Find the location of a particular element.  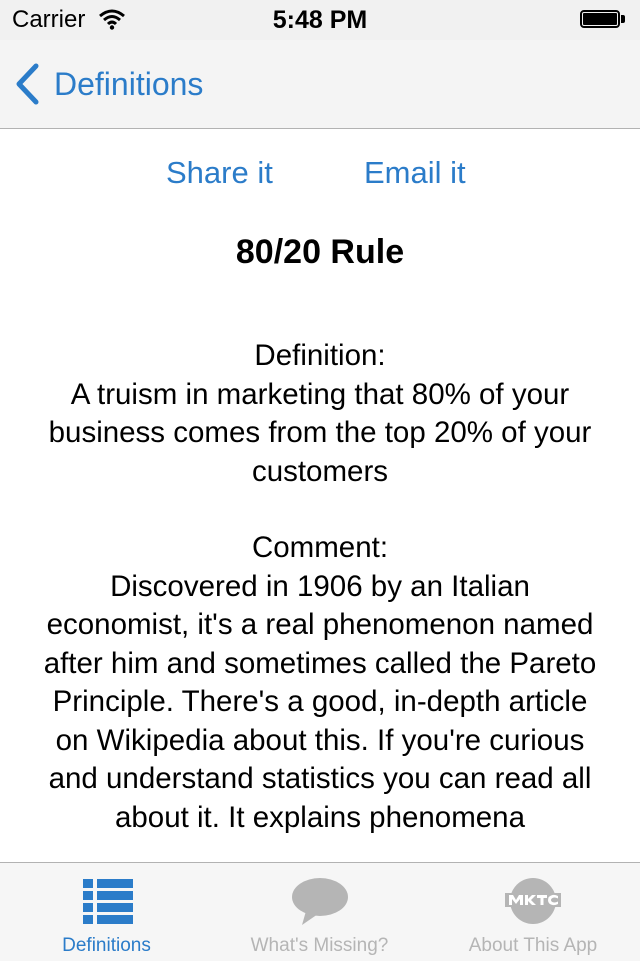

clock-time: 5:48 PM is located at coordinates (320, 20).